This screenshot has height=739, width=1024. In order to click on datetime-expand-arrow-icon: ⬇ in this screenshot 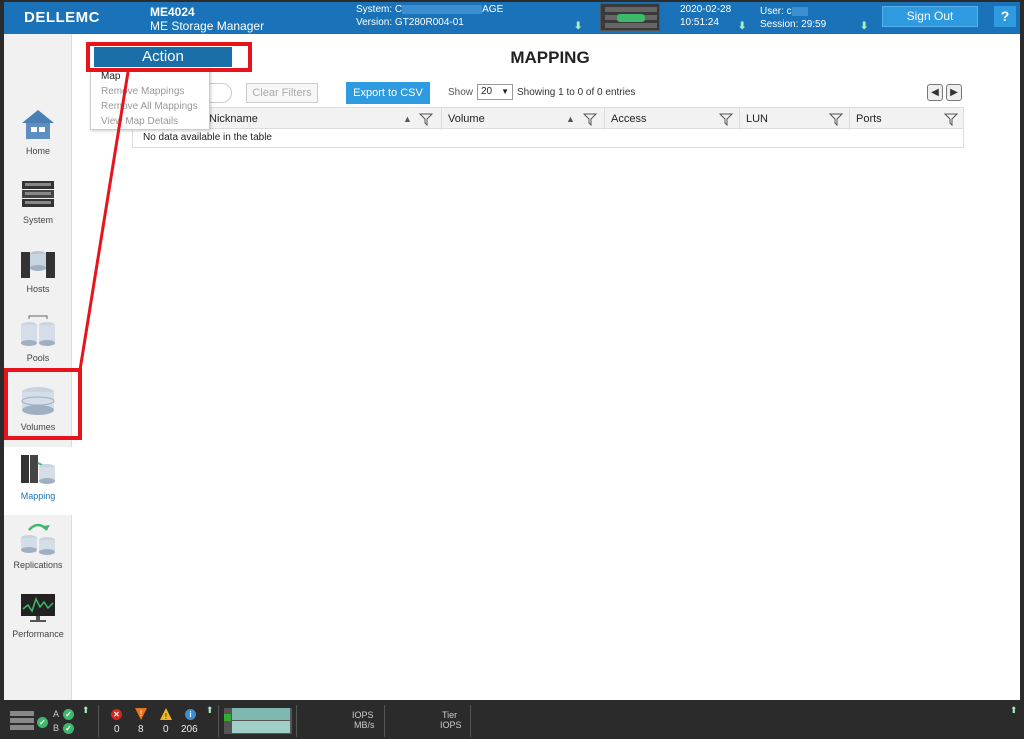, I will do `click(742, 26)`.